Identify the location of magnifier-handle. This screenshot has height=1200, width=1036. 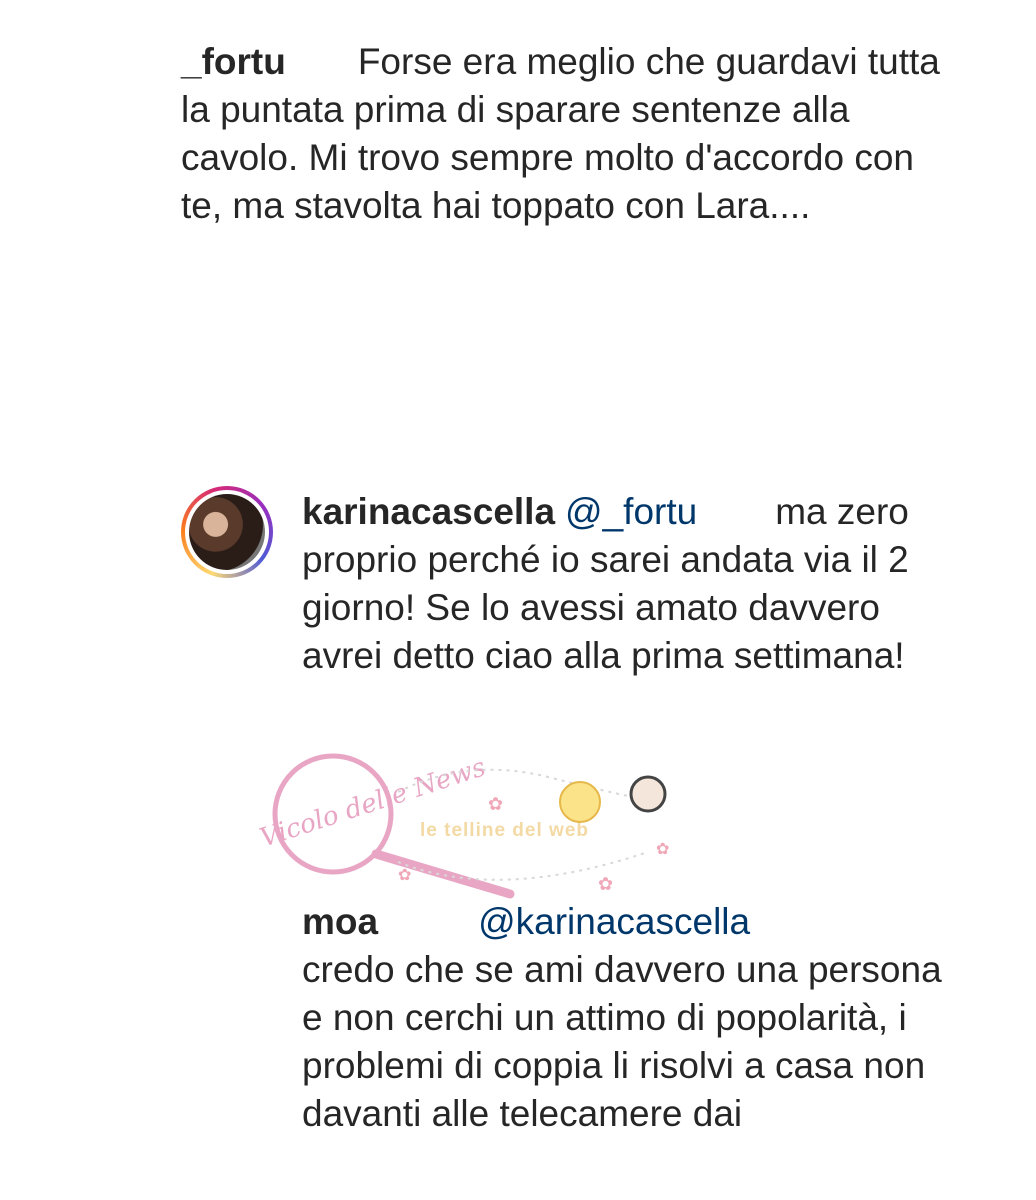
(443, 874).